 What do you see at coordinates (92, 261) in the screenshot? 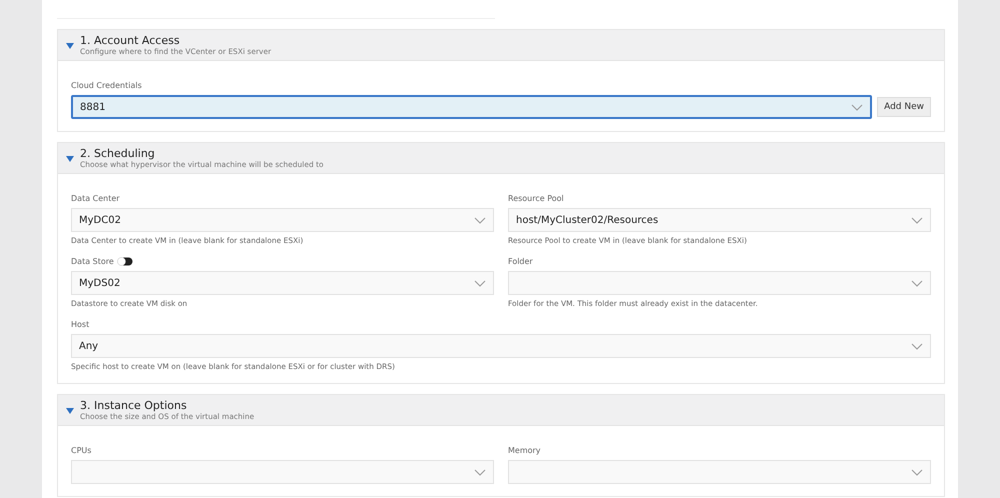
I see `field-label: Data Store` at bounding box center [92, 261].